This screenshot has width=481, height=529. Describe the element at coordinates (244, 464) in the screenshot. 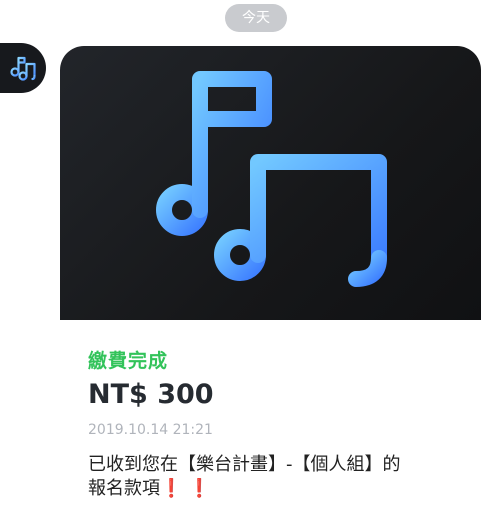

I see `message-line-1: 已收到您在【樂台計畫】-【個人組】的` at that location.